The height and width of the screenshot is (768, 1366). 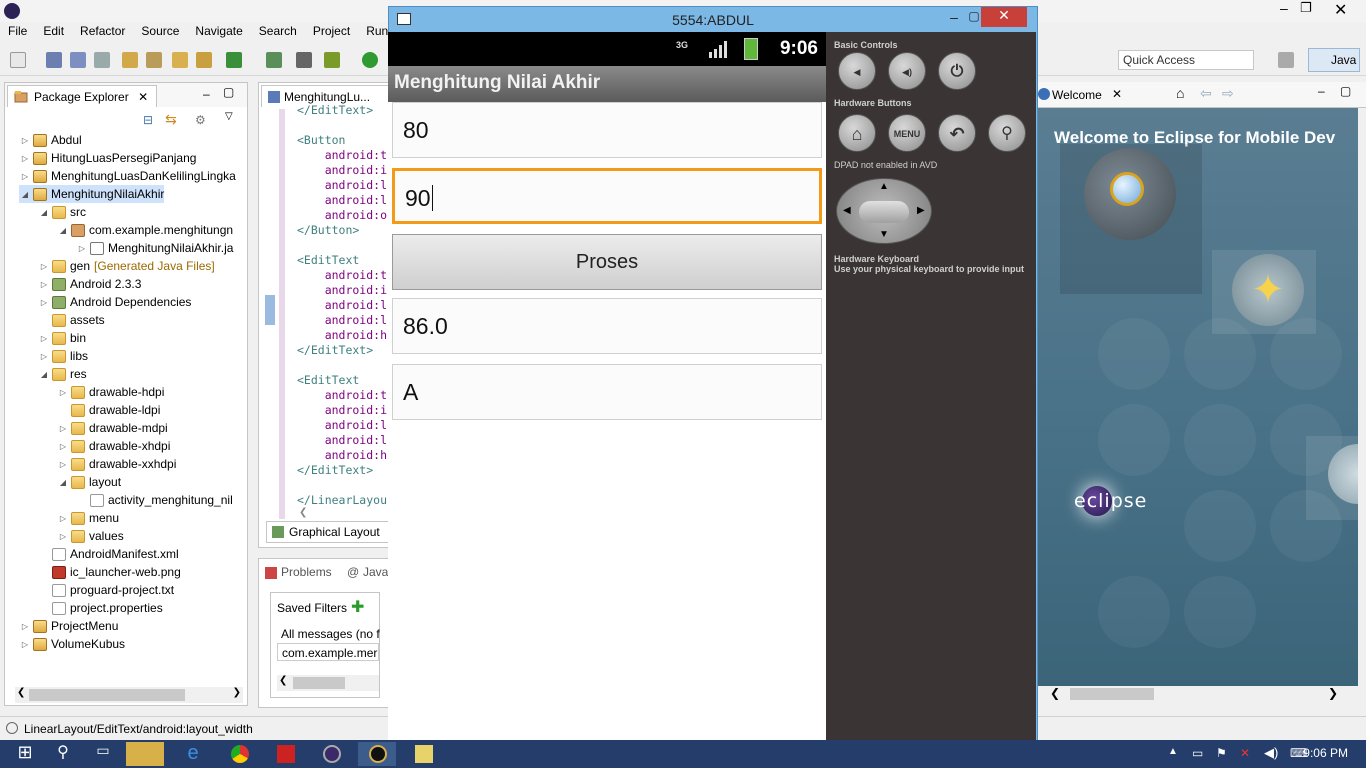 I want to click on dpad-right-icon: ▶, so click(x=921, y=210).